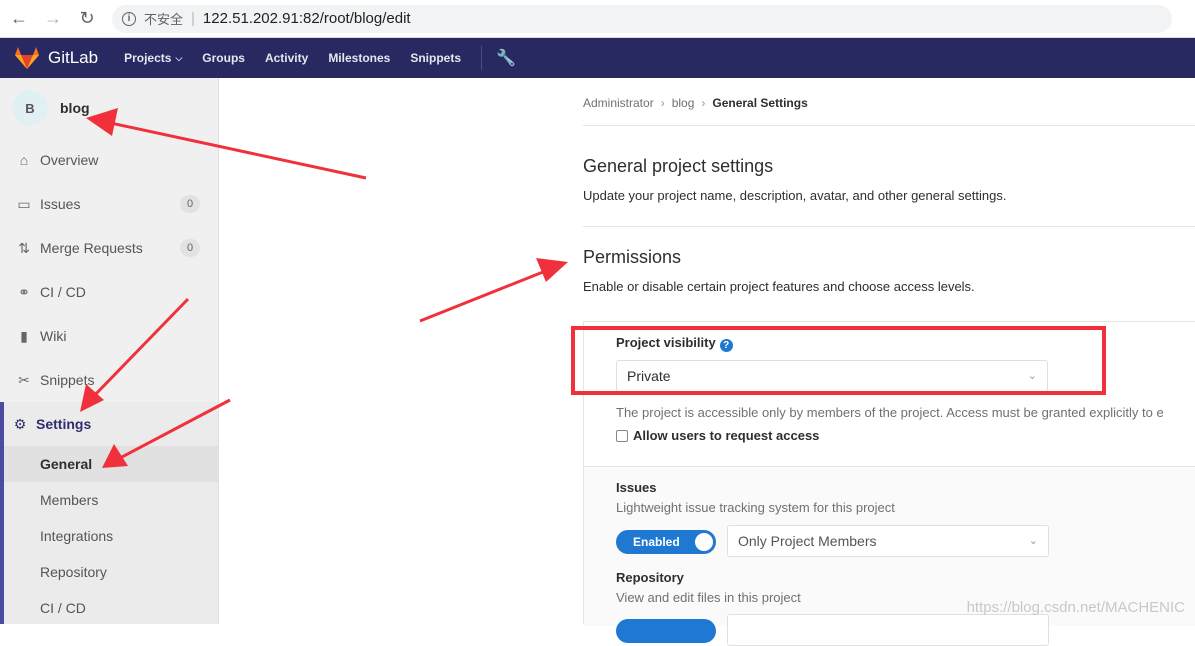 The image size is (1195, 646). What do you see at coordinates (695, 103) in the screenshot?
I see `breadcrumb: Administrator › blog › General Settings` at bounding box center [695, 103].